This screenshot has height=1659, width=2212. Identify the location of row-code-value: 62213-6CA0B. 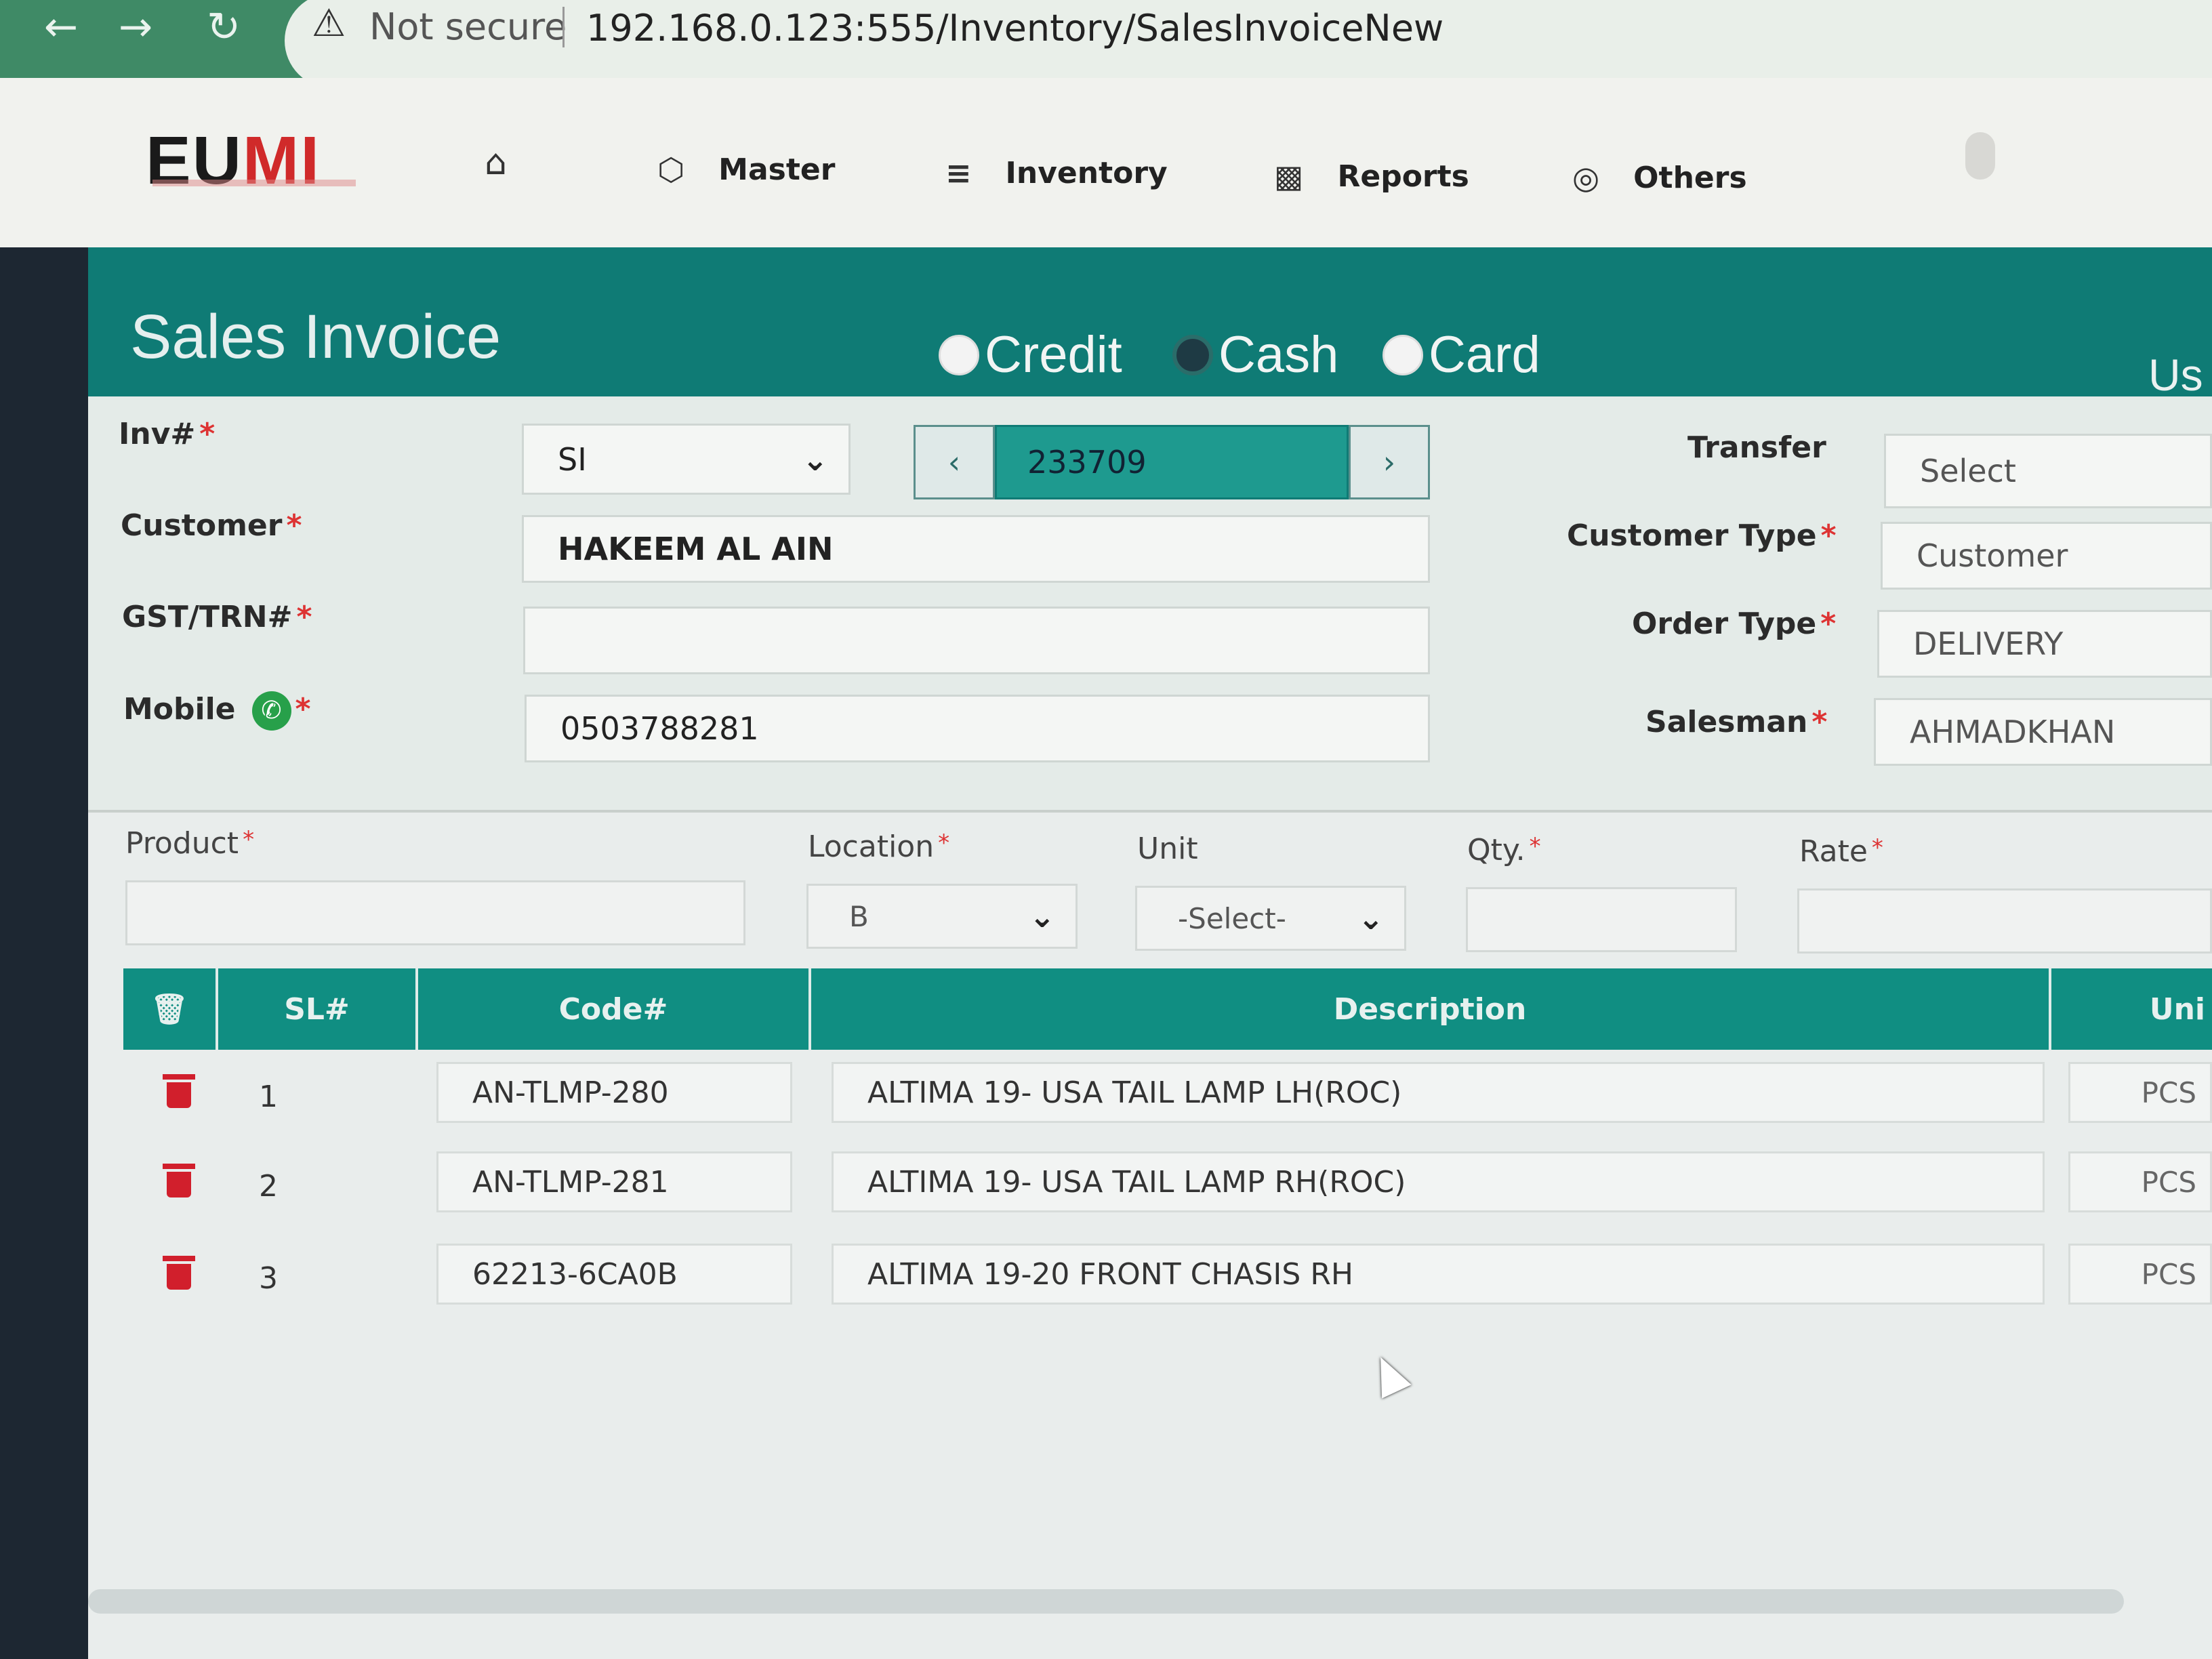
(575, 1274).